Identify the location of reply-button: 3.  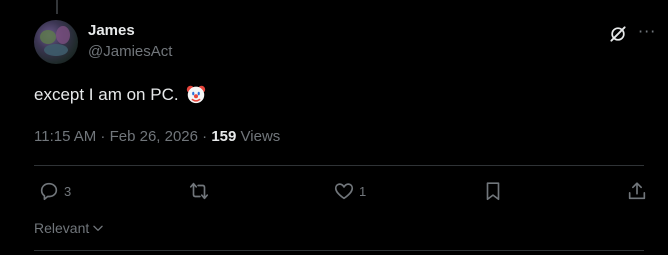
(54, 191).